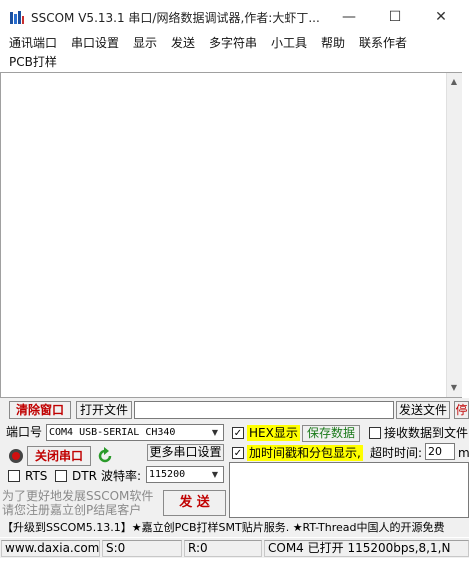 The height and width of the screenshot is (569, 469). What do you see at coordinates (105, 456) in the screenshot?
I see `refresh-icon` at bounding box center [105, 456].